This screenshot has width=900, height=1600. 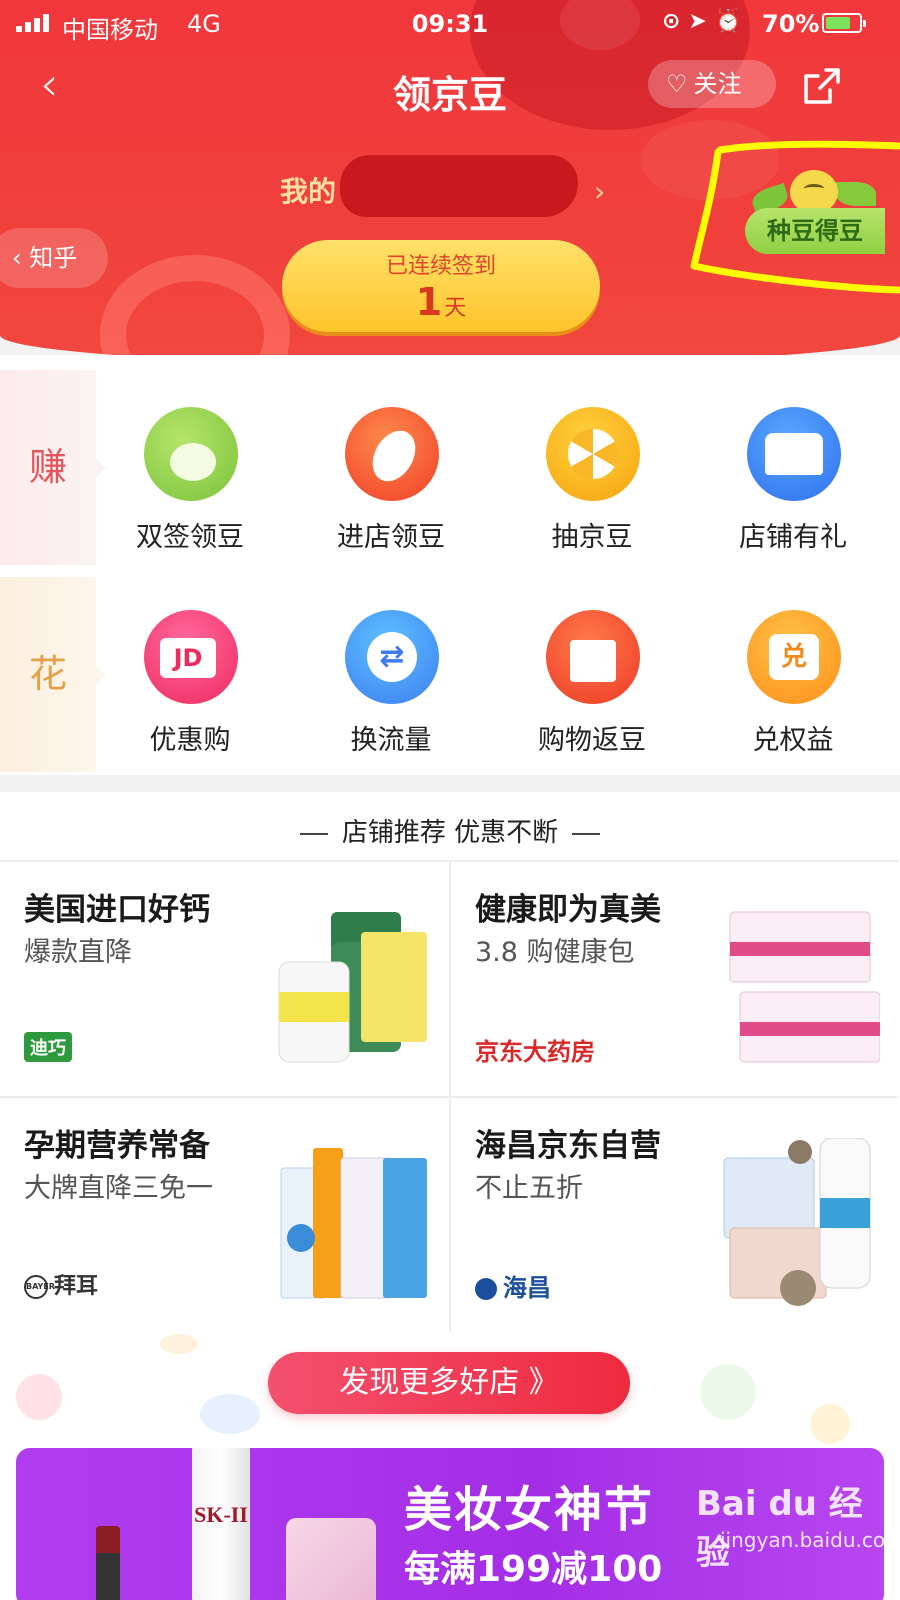 I want to click on follow-button: ♡ 关注, so click(x=712, y=84).